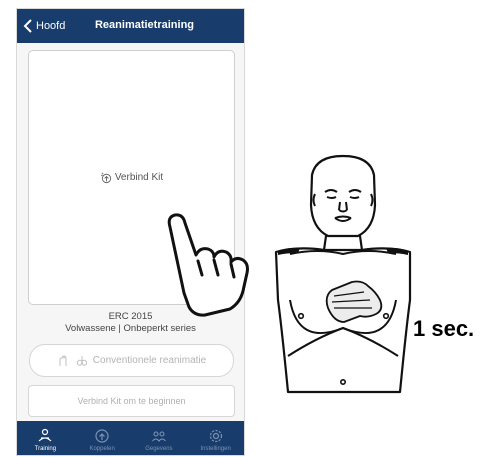 This screenshot has width=503, height=457. What do you see at coordinates (105, 178) in the screenshot?
I see `connect-icon` at bounding box center [105, 178].